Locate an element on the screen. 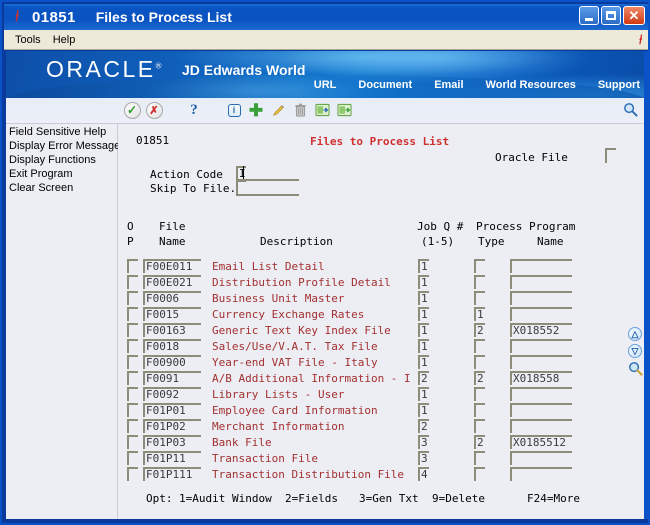 The width and height of the screenshot is (650, 525). scroll-up-button: △ is located at coordinates (635, 334).